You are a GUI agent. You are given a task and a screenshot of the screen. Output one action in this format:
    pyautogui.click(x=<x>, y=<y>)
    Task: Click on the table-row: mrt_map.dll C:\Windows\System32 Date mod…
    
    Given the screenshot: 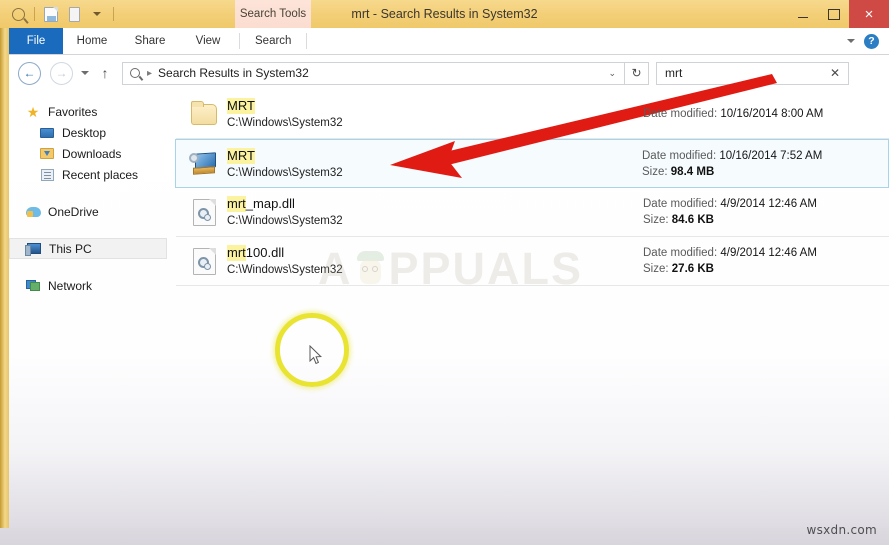 What is the action you would take?
    pyautogui.click(x=532, y=212)
    